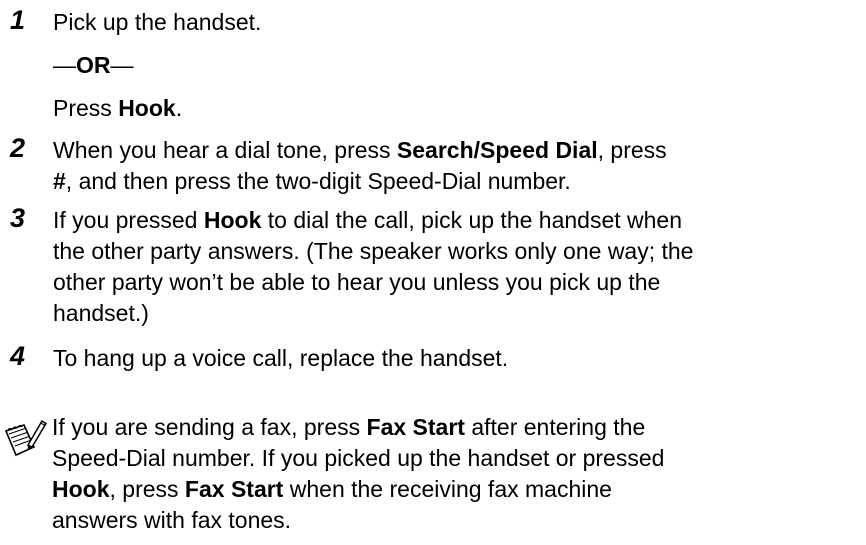 Image resolution: width=866 pixels, height=545 pixels. What do you see at coordinates (225, 150) in the screenshot?
I see `text-run: When you hear a dial tone, press` at bounding box center [225, 150].